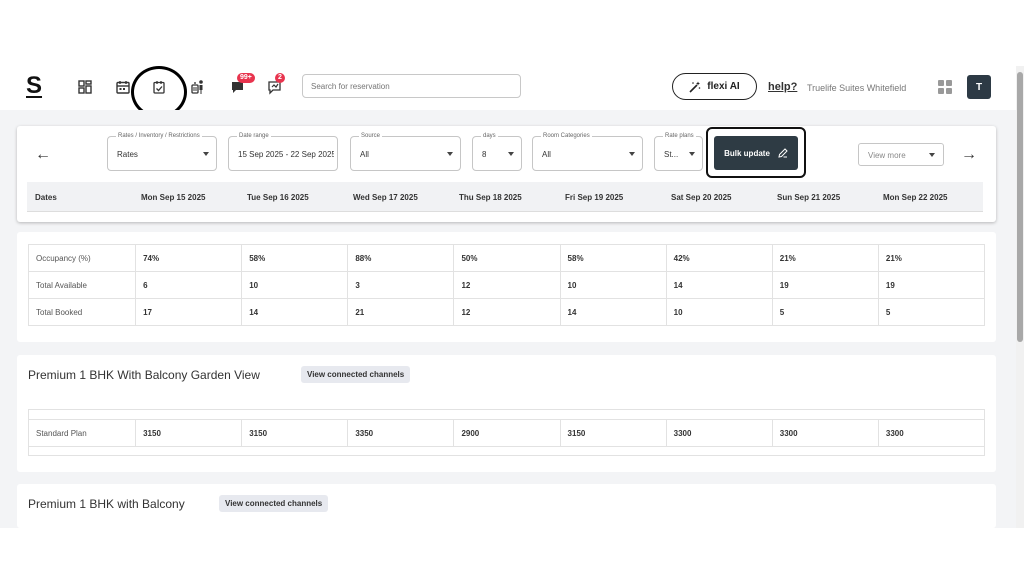  Describe the element at coordinates (1020, 207) in the screenshot. I see `scrollbar-thumb` at that location.